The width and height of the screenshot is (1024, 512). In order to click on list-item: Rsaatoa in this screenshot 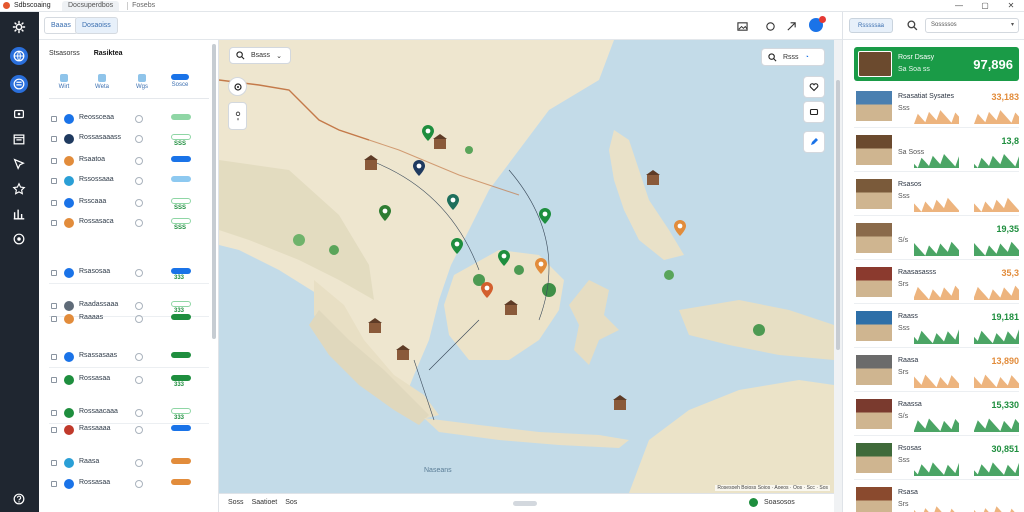, I will do `click(129, 163)`.